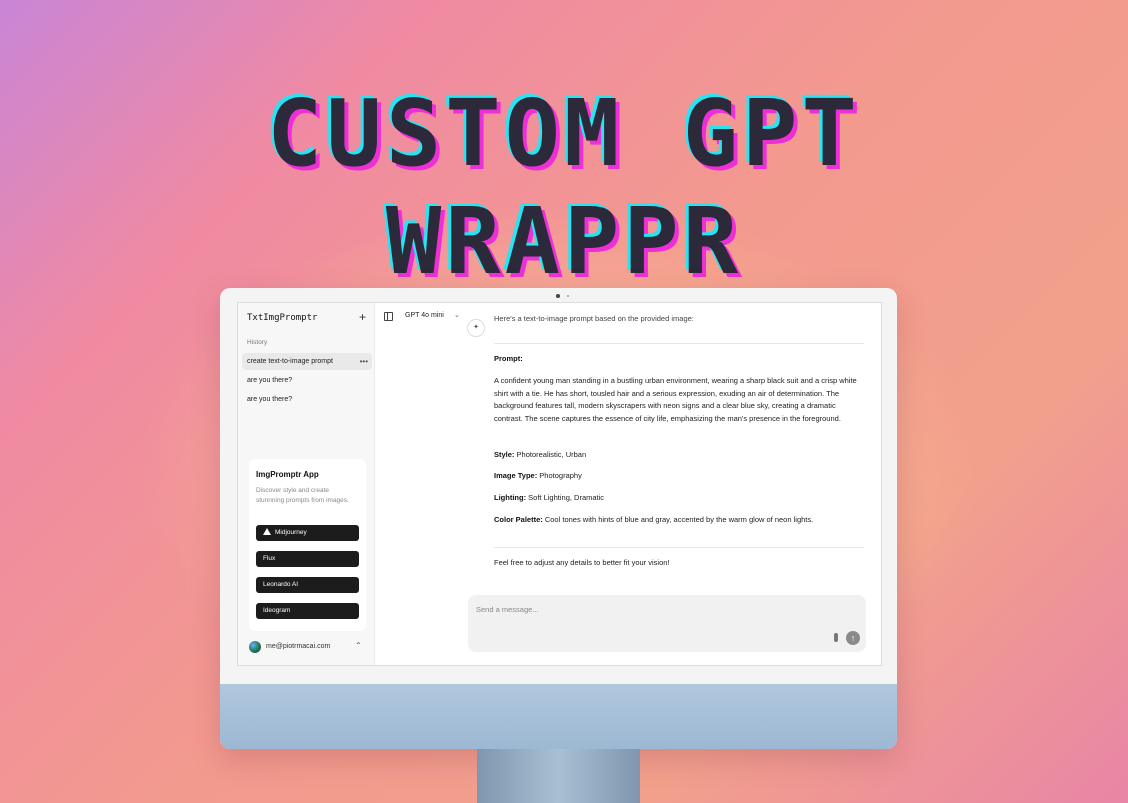  Describe the element at coordinates (508, 358) in the screenshot. I see `prompt-heading-label: Prompt:` at that location.